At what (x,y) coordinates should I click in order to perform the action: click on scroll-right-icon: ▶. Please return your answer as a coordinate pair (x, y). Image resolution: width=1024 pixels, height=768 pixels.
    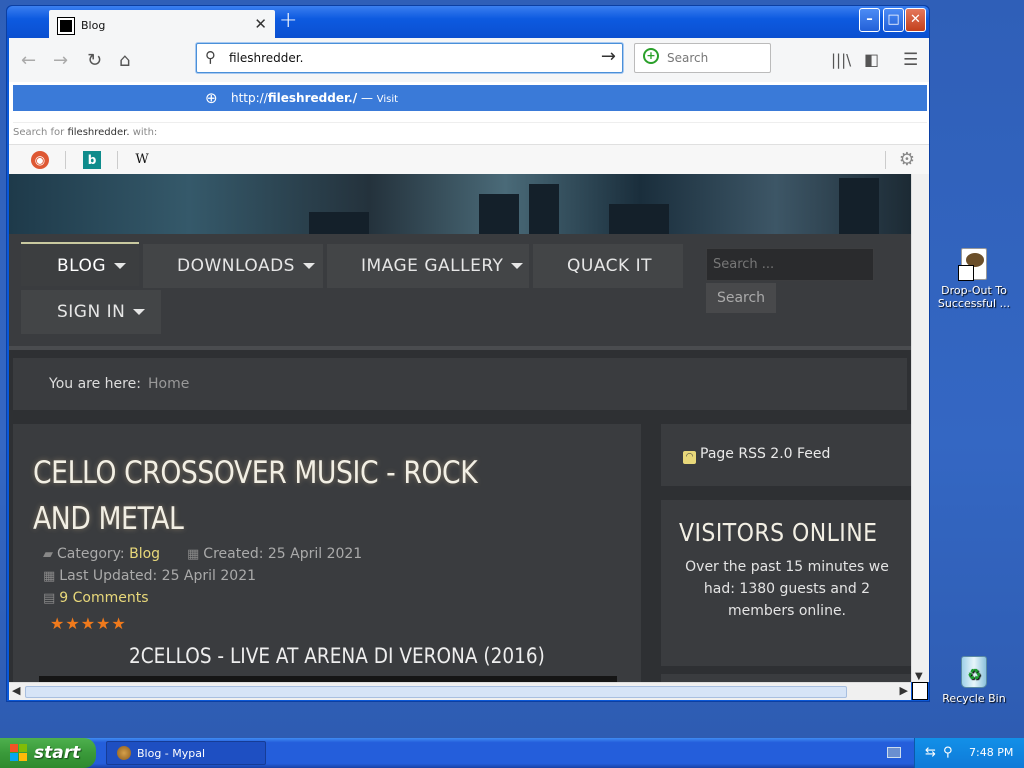
    Looking at the image, I should click on (904, 690).